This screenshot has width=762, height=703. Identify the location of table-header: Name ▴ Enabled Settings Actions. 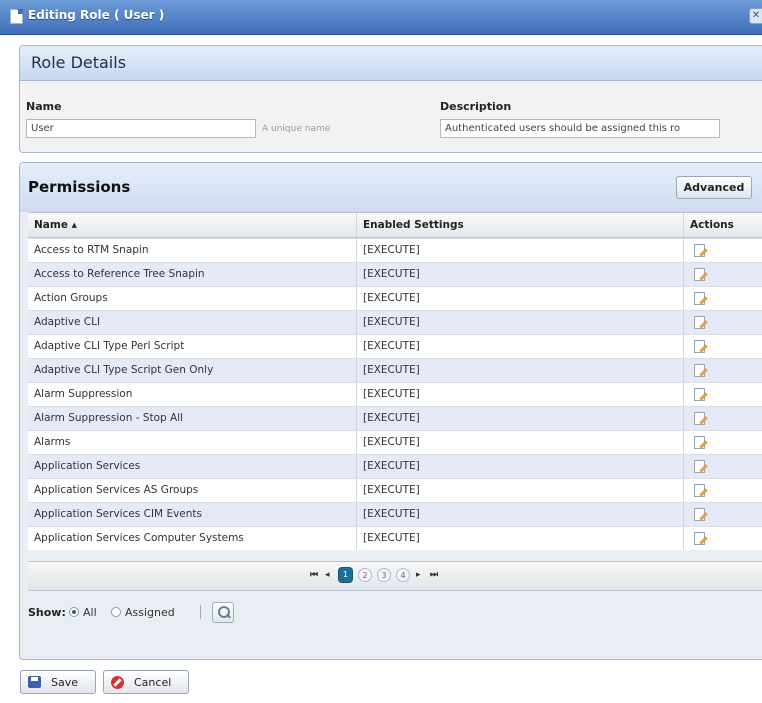
(395, 225).